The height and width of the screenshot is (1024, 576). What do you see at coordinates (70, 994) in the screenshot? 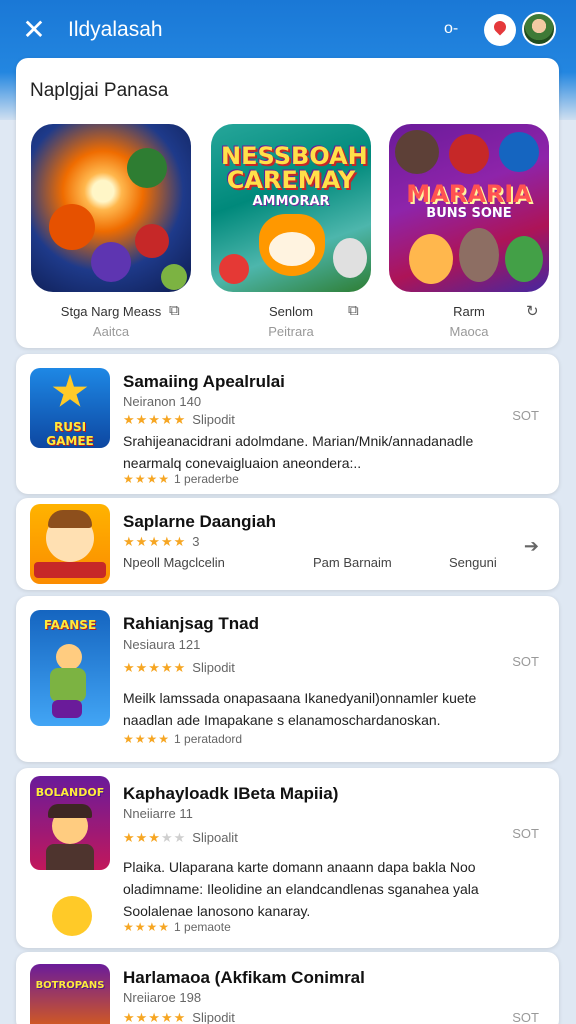
I see `app-icon: BOTROPANS` at bounding box center [70, 994].